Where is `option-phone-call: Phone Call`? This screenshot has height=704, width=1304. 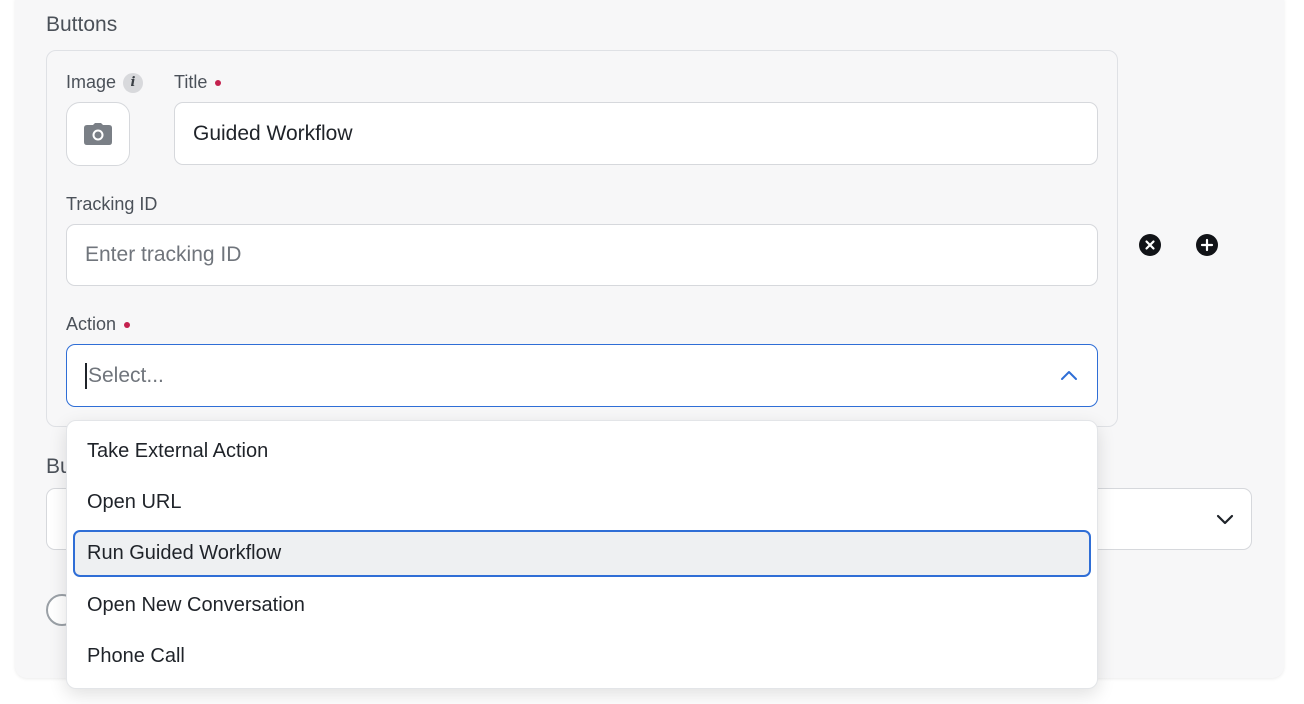 option-phone-call: Phone Call is located at coordinates (582, 656).